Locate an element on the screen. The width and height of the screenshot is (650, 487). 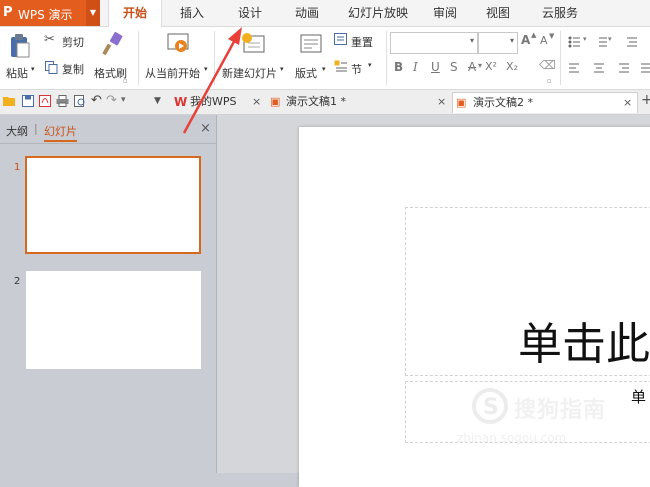
layout-dropdown-icon: ▾ is located at coordinates (324, 69).